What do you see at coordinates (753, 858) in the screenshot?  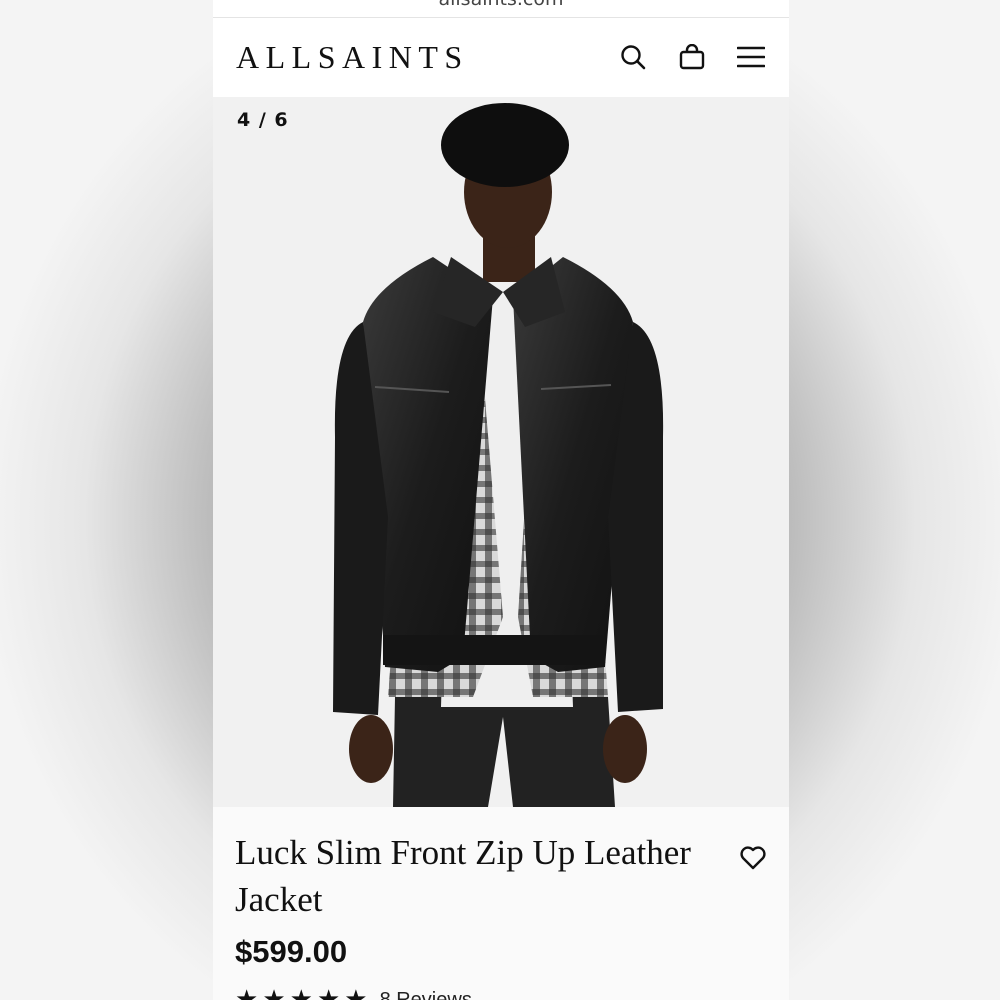 I see `wishlist-heart-icon` at bounding box center [753, 858].